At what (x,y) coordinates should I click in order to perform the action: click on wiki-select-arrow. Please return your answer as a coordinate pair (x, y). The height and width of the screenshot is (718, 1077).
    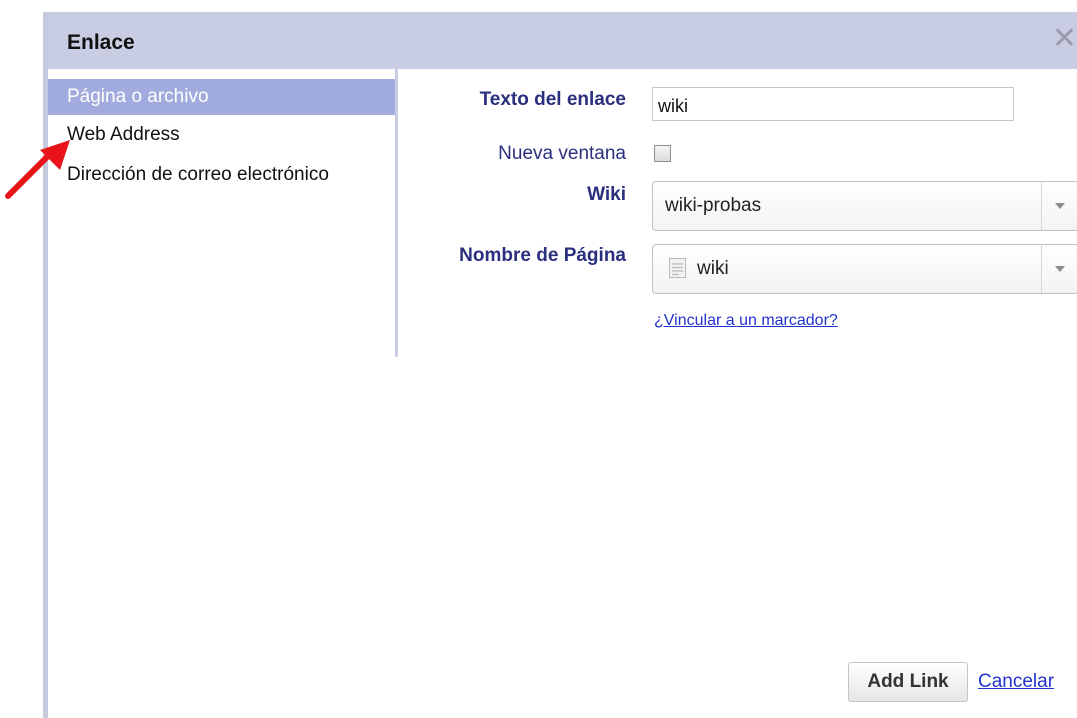
    Looking at the image, I should click on (1059, 206).